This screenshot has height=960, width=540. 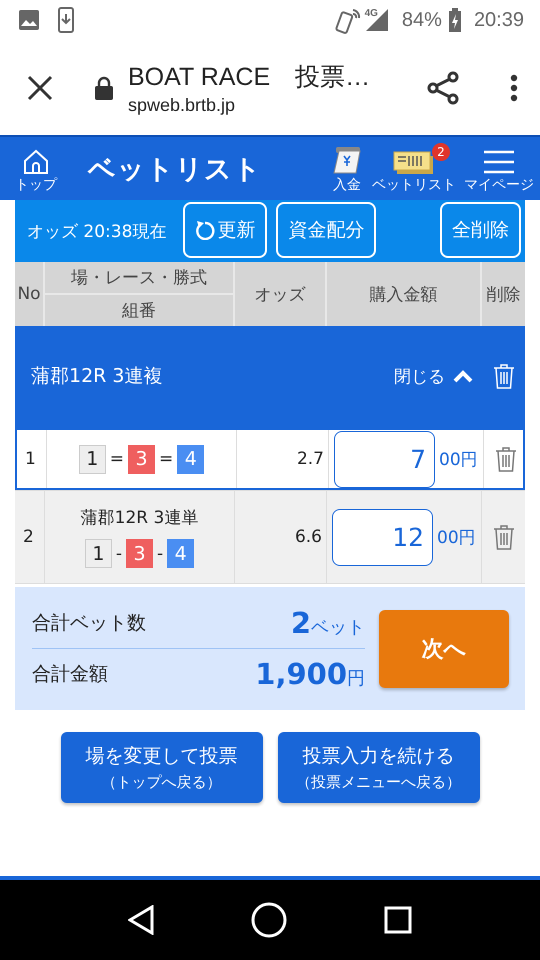 What do you see at coordinates (40, 88) in the screenshot?
I see `close-icon` at bounding box center [40, 88].